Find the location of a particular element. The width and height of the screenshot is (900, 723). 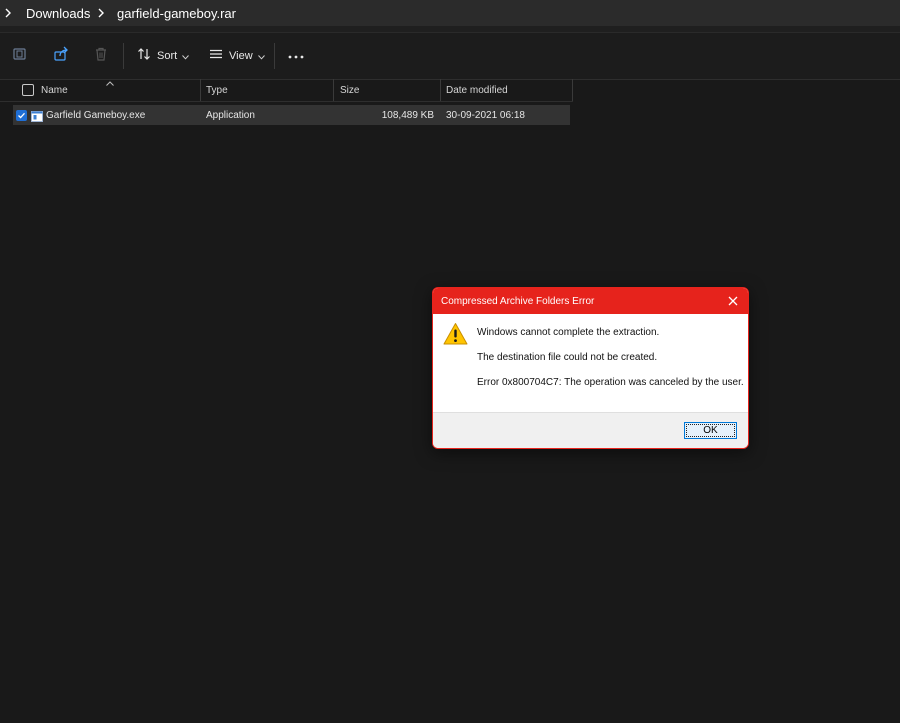

column-header-name: Name is located at coordinates (54, 90).